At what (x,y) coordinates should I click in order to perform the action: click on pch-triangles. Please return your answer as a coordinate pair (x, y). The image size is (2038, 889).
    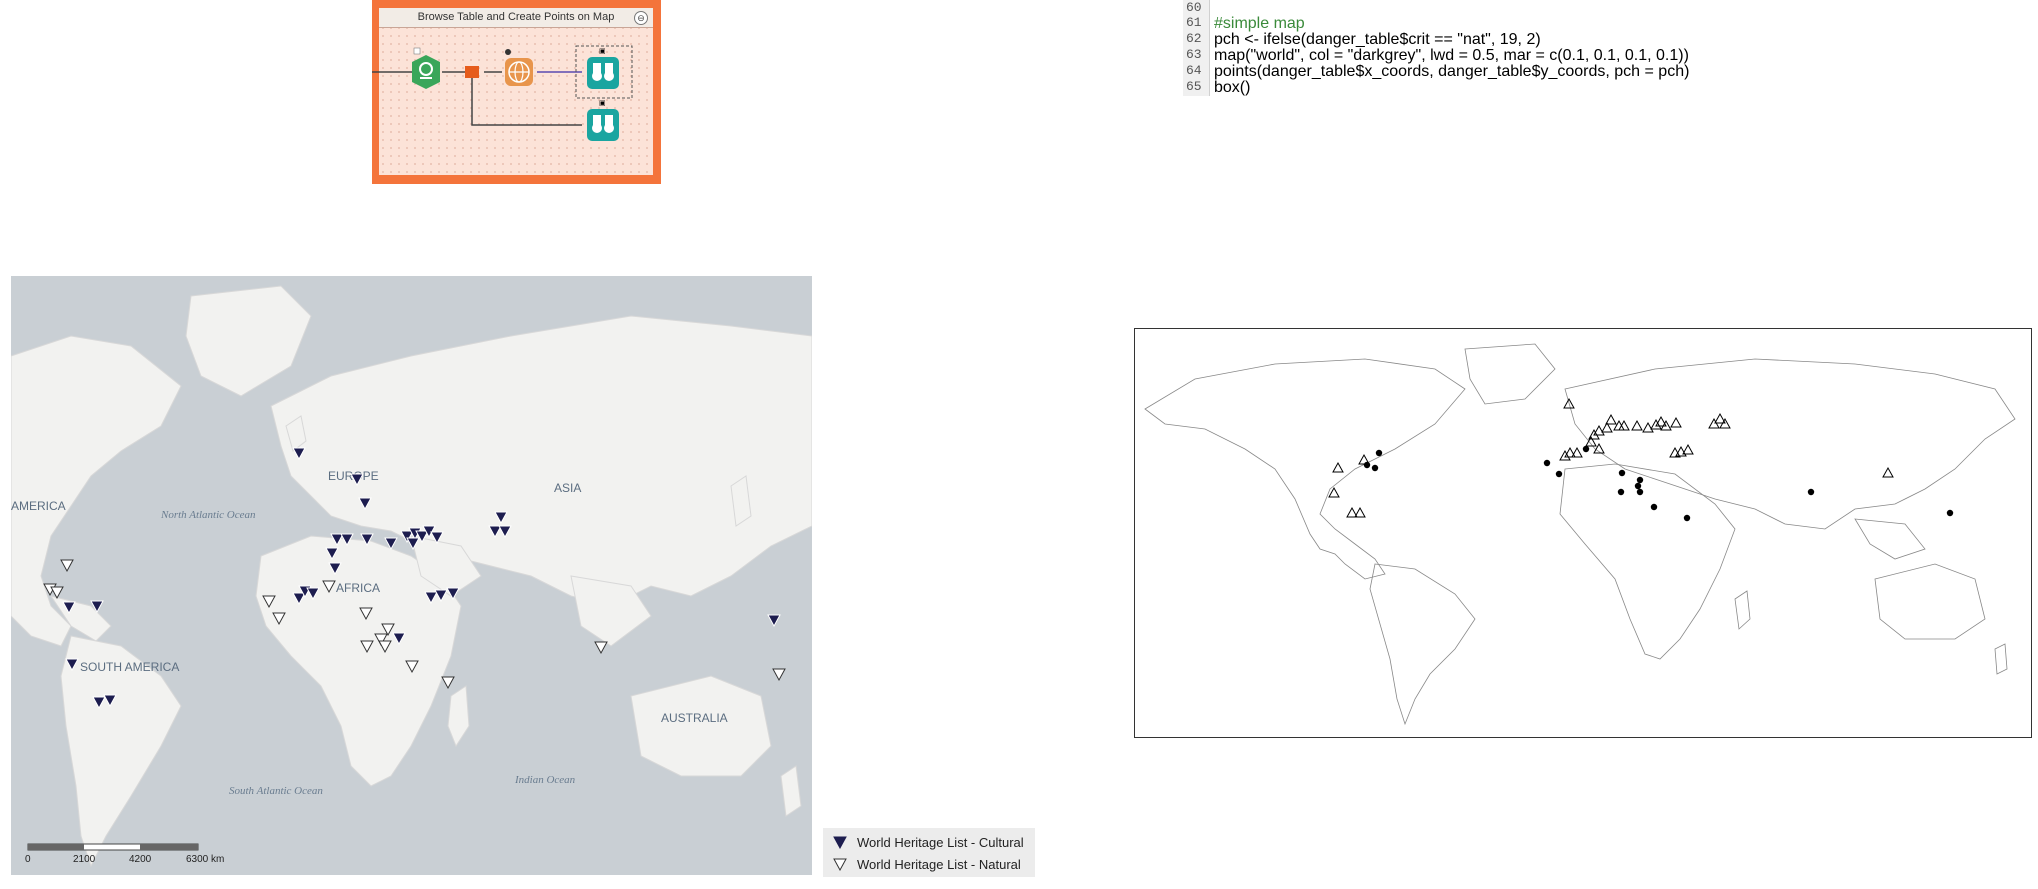
    Looking at the image, I should click on (1611, 457).